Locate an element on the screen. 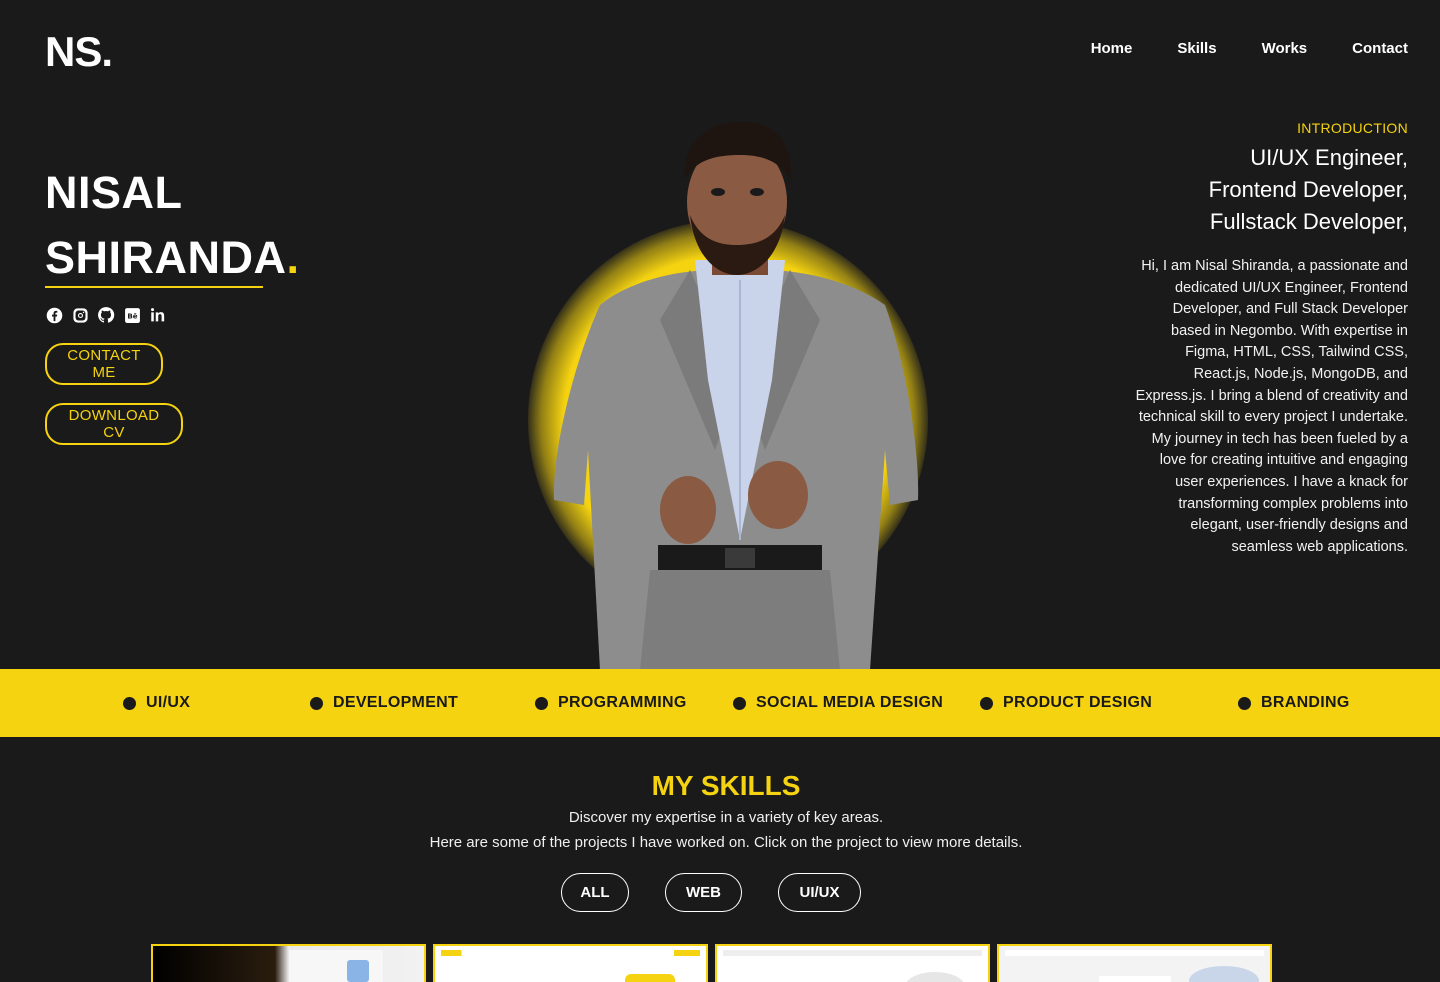 Image resolution: width=1440 pixels, height=982 pixels. band-item: SOCIAL MEDIA DESIGN is located at coordinates (838, 703).